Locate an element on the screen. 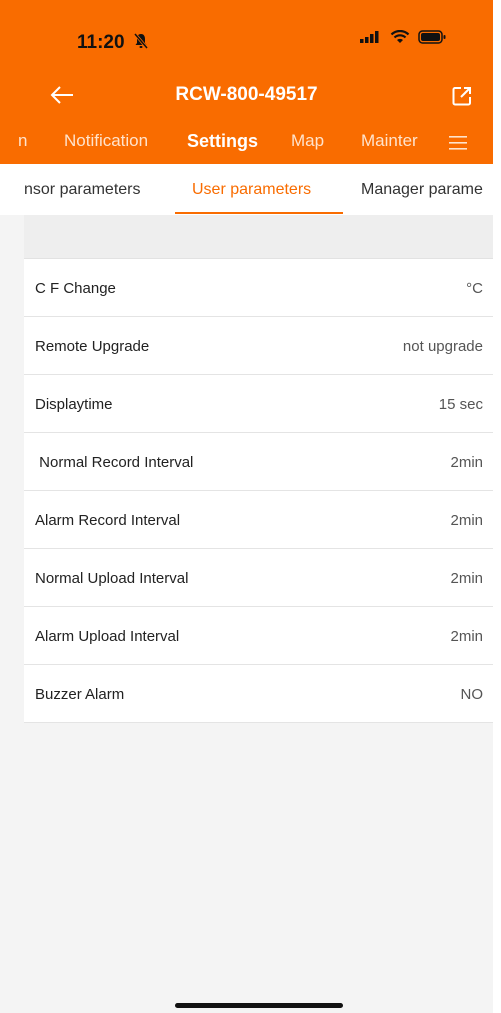  setting-value: °C is located at coordinates (474, 288).